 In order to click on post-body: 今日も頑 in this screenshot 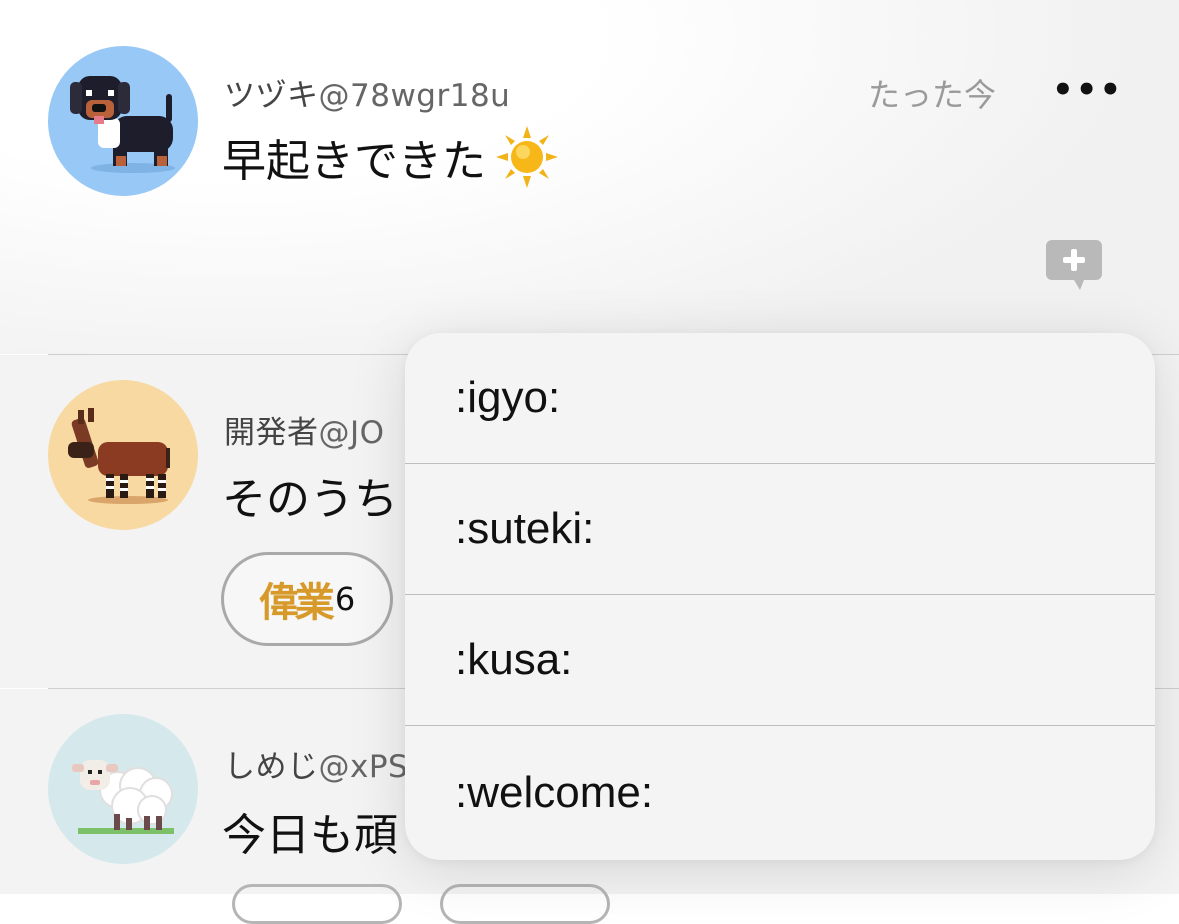, I will do `click(310, 831)`.